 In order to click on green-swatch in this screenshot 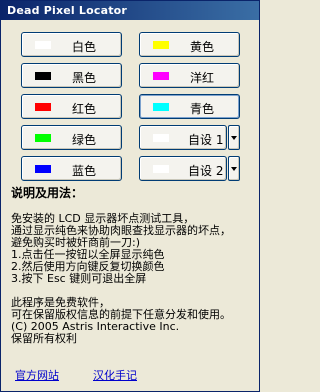, I will do `click(43, 138)`.